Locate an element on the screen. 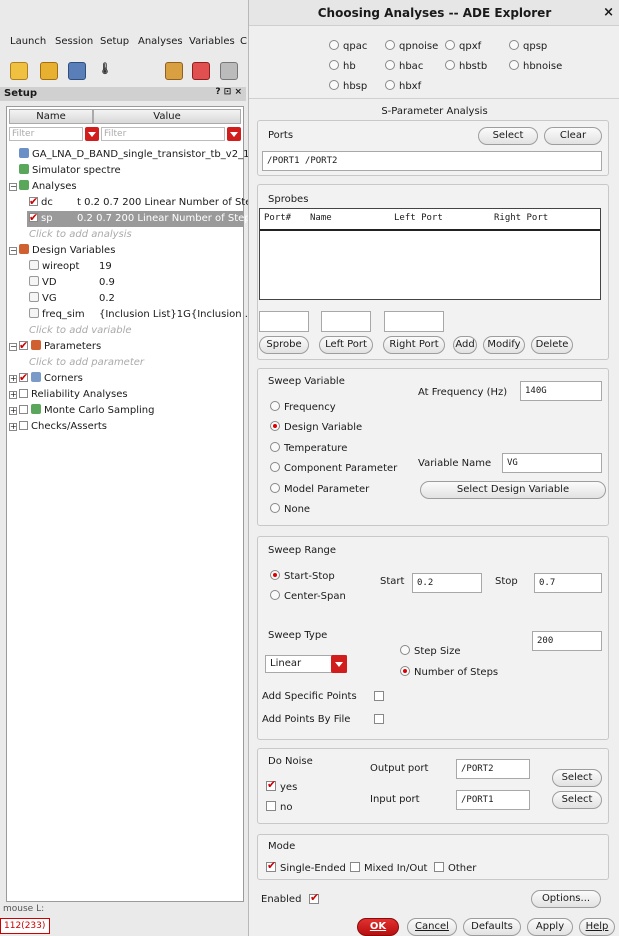 This screenshot has height=936, width=619. enabled-checkbox is located at coordinates (316, 898).